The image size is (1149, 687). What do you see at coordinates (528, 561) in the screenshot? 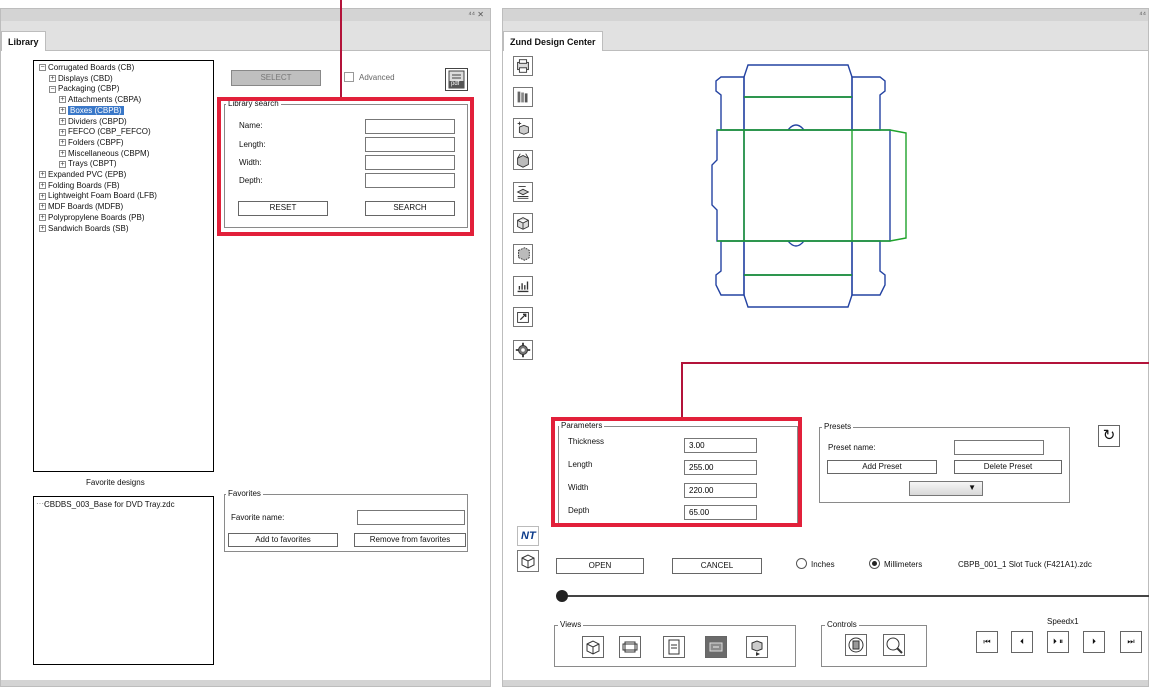
I see `box-preview-icon` at bounding box center [528, 561].